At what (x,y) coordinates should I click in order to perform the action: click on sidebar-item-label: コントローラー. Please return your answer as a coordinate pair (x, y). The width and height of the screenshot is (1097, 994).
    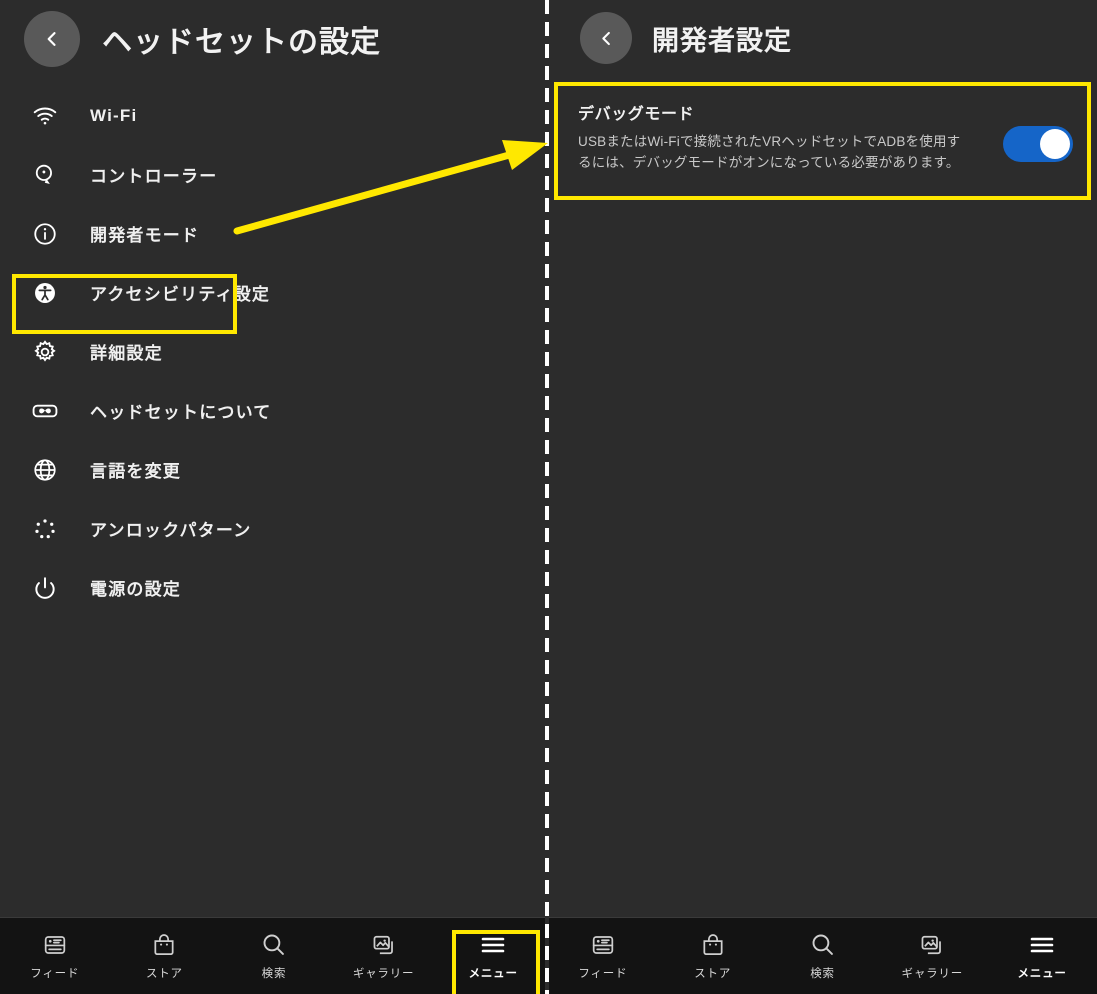
    Looking at the image, I should click on (154, 176).